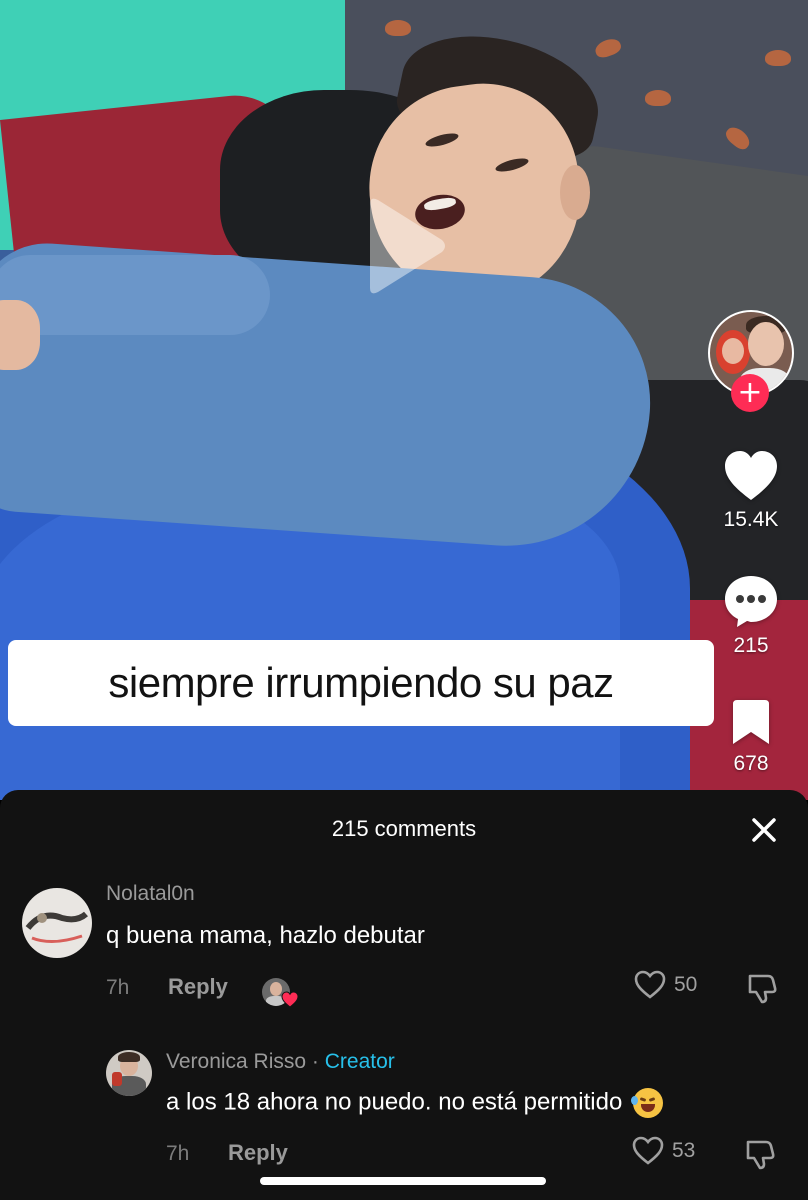 This screenshot has height=1200, width=808. I want to click on comment-icon, so click(751, 601).